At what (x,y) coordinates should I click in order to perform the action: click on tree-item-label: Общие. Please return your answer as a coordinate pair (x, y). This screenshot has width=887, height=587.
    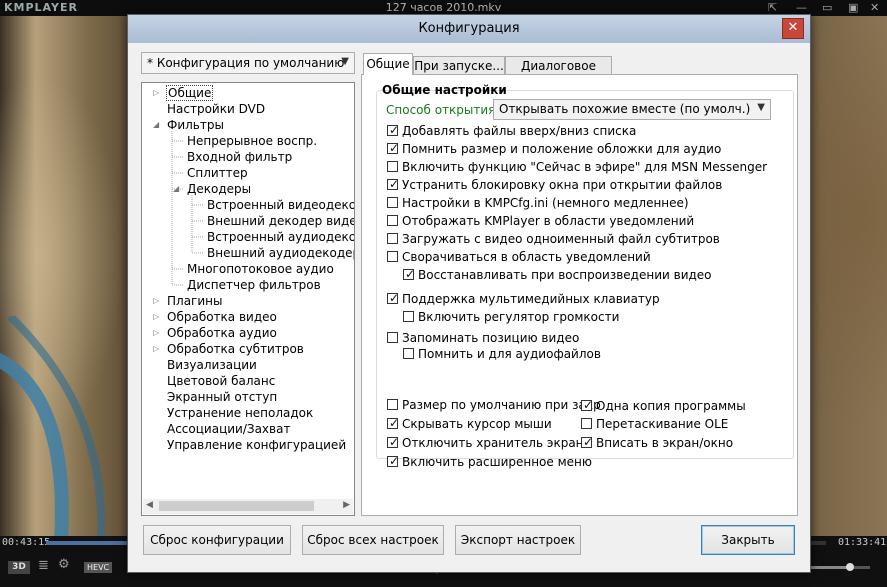
    Looking at the image, I should click on (190, 93).